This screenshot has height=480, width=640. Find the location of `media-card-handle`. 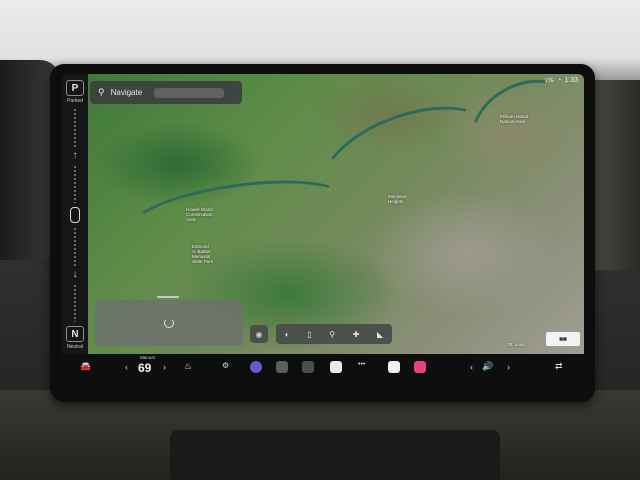

media-card-handle is located at coordinates (168, 297).